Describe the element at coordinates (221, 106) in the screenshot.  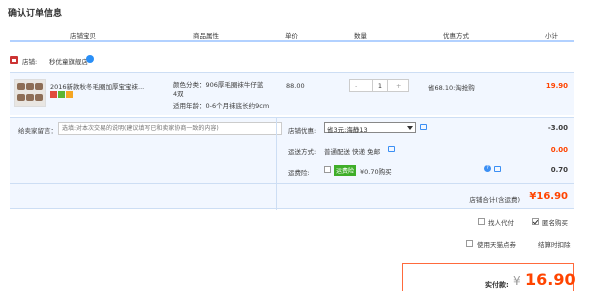
I see `product-age-attr: 适用年龄：0-6个月袜底长约9cm` at that location.